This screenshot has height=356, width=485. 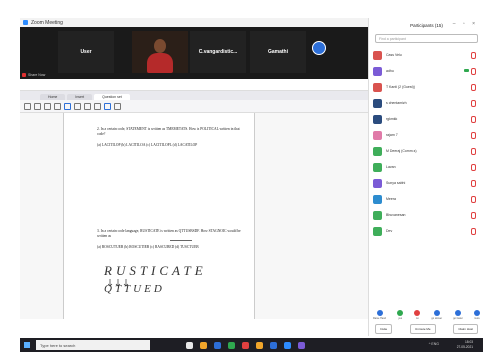 What do you see at coordinates (112, 97) in the screenshot?
I see `tab-question-set: Question set` at bounding box center [112, 97].